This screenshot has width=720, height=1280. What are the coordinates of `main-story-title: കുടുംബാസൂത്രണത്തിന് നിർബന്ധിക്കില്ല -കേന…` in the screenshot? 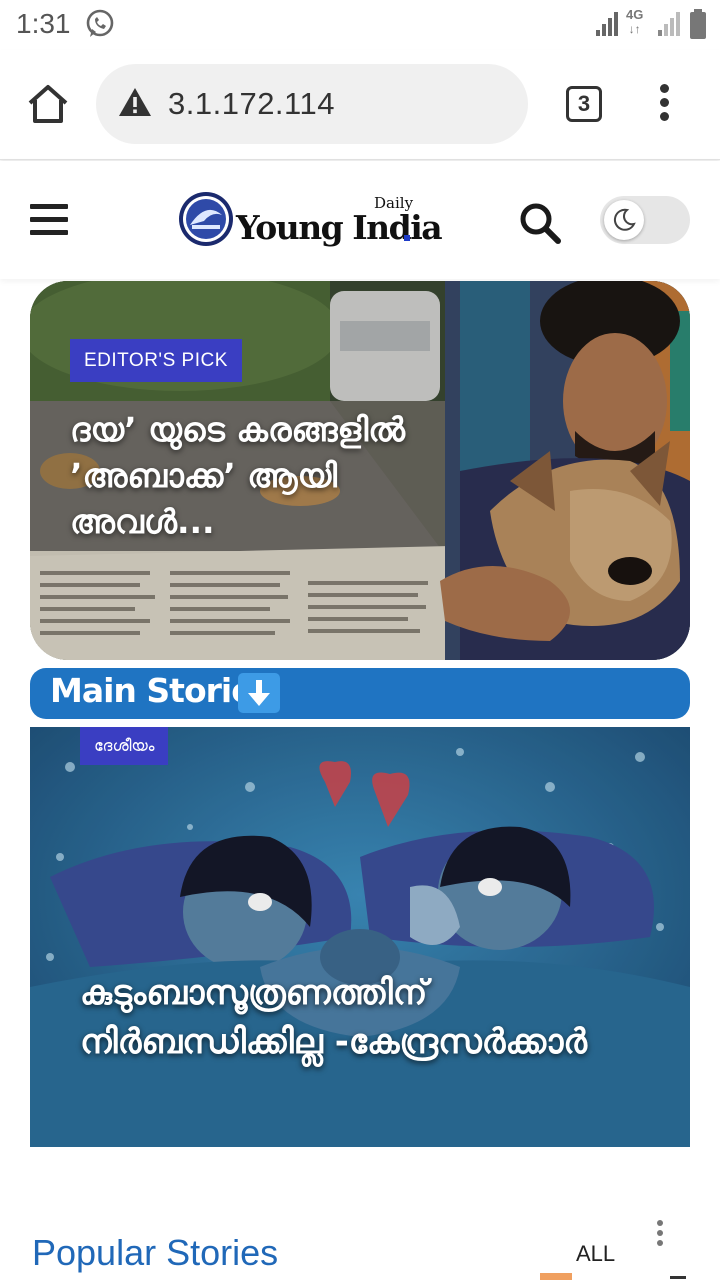 It's located at (360, 1018).